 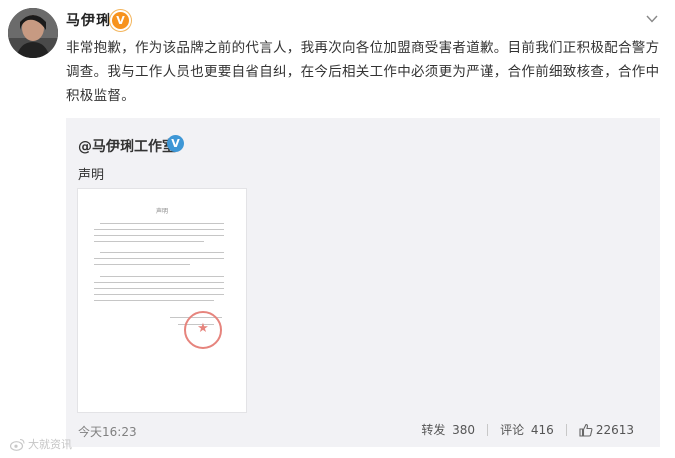 I want to click on repost-author: @马伊琍工作室, so click(x=127, y=146).